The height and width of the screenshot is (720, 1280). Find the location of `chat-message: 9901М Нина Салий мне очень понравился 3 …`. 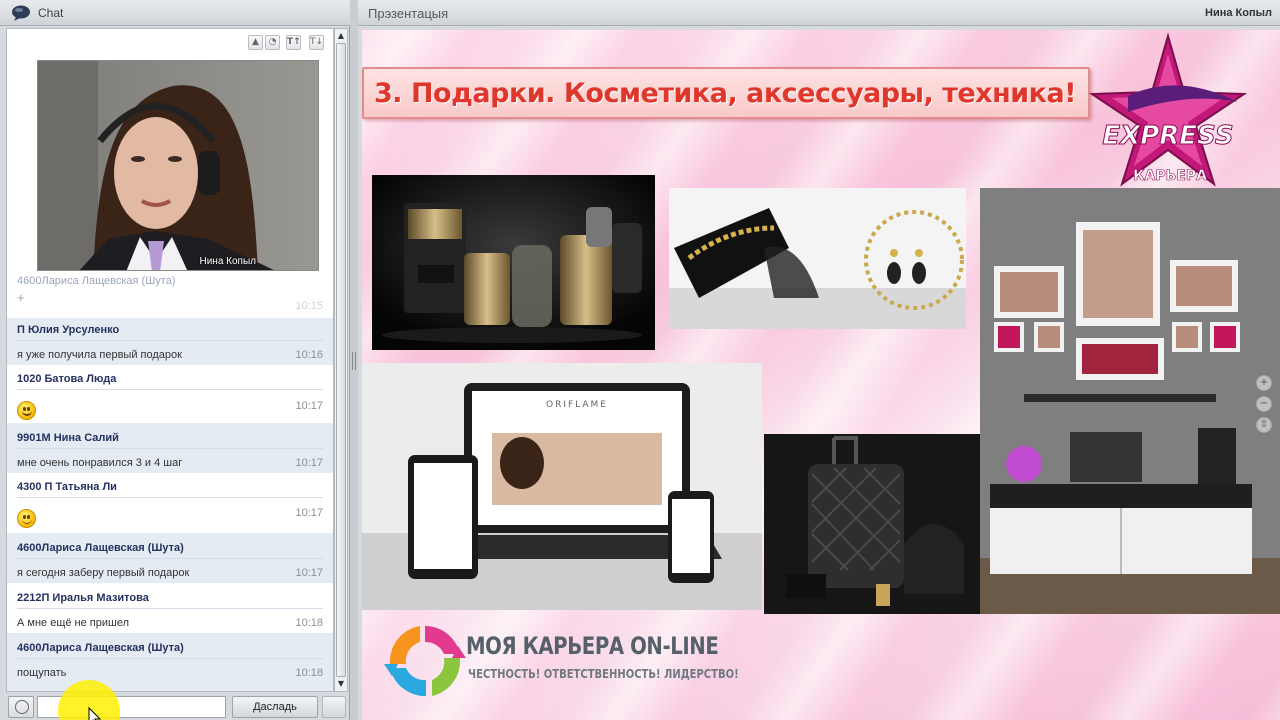

chat-message: 9901М Нина Салий мне очень понравился 3 … is located at coordinates (170, 448).